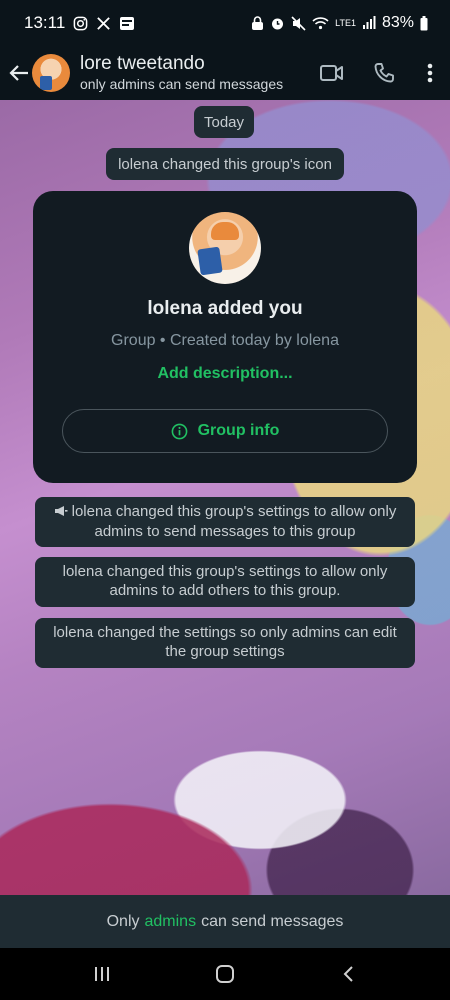  I want to click on x-icon, so click(103, 23).